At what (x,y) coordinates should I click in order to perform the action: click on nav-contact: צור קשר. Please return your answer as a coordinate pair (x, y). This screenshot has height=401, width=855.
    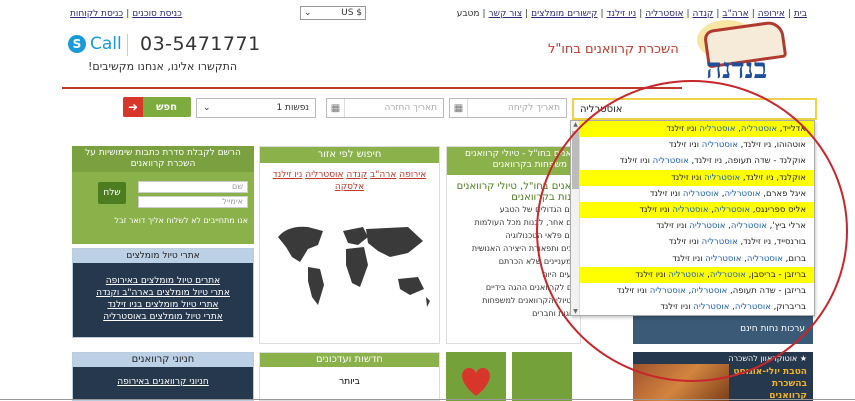
    Looking at the image, I should click on (506, 14).